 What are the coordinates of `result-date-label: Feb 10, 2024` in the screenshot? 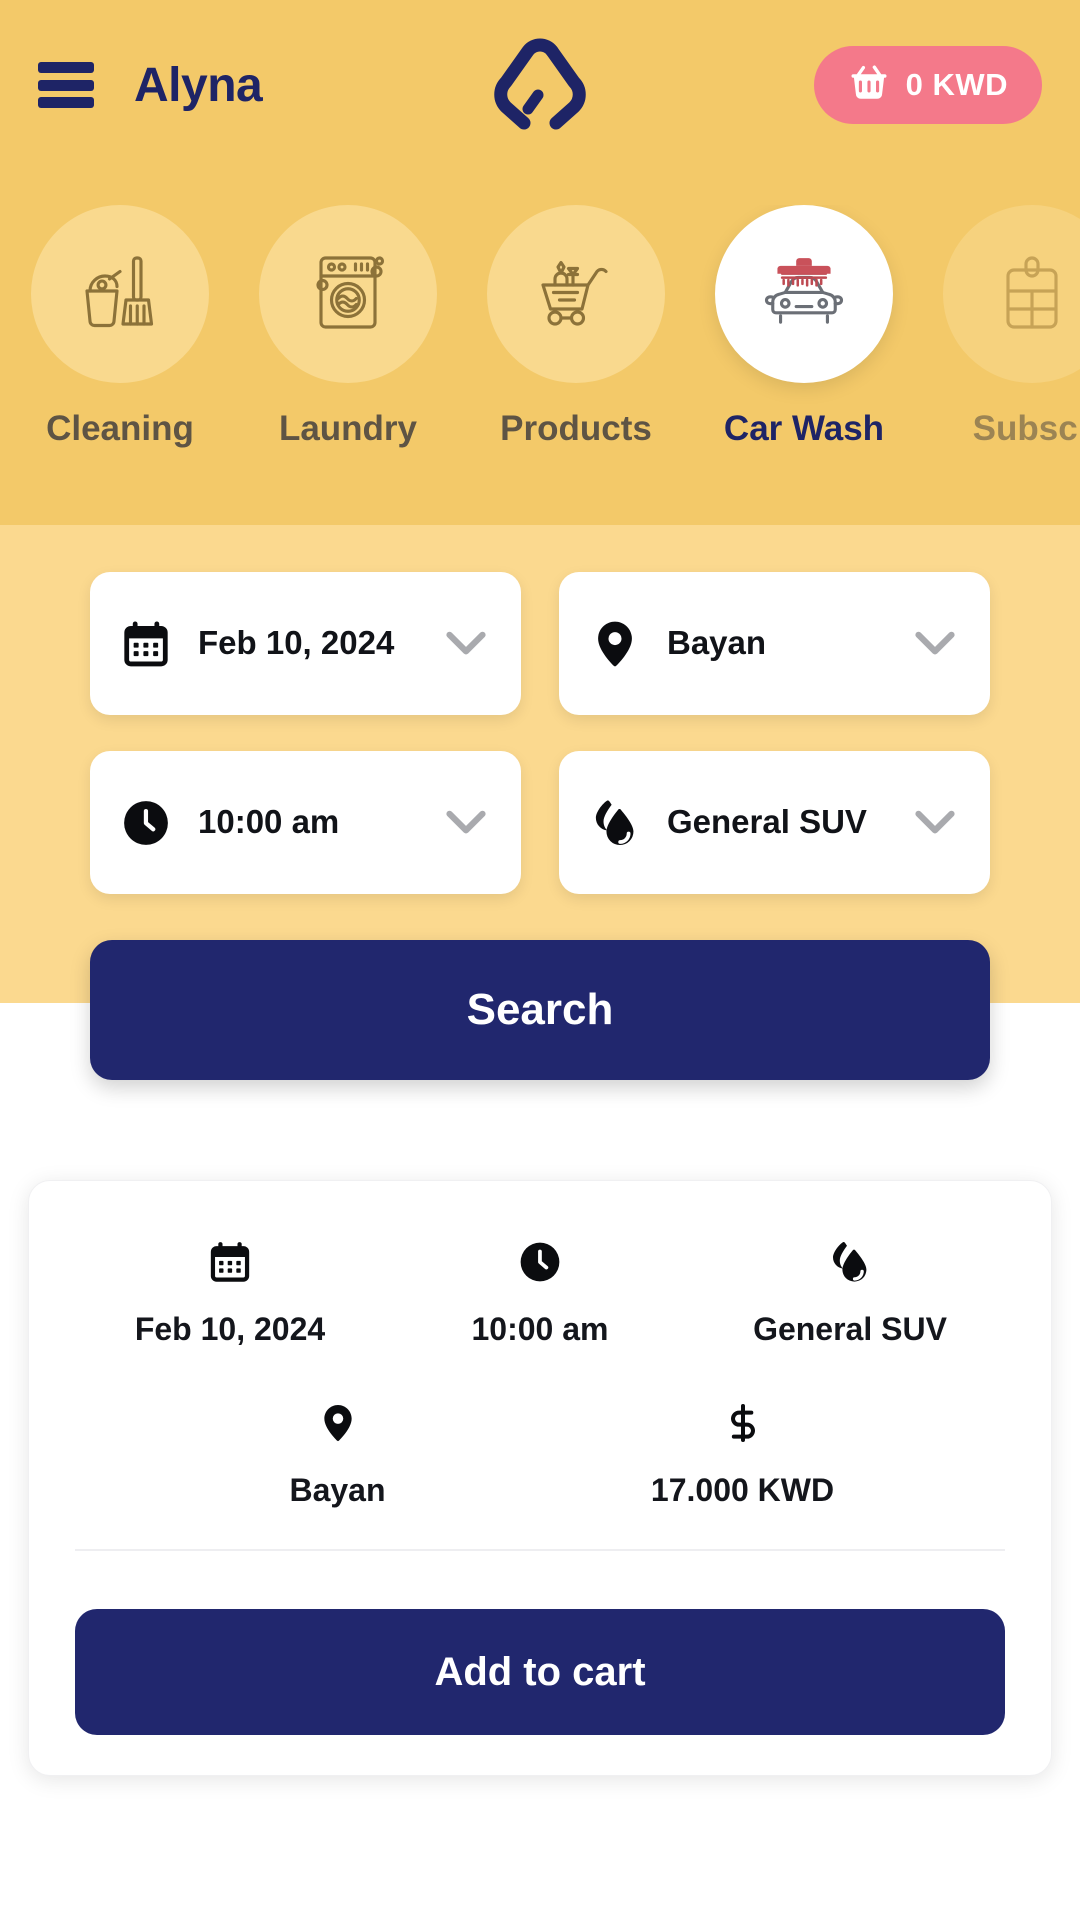 It's located at (230, 1329).